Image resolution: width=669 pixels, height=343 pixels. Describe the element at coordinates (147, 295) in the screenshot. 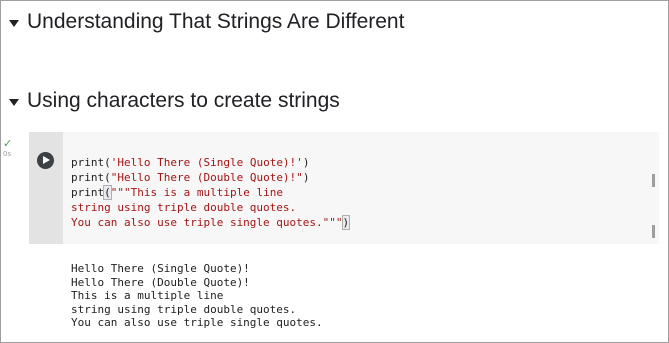

I see `output-line: This is a multiple line` at that location.